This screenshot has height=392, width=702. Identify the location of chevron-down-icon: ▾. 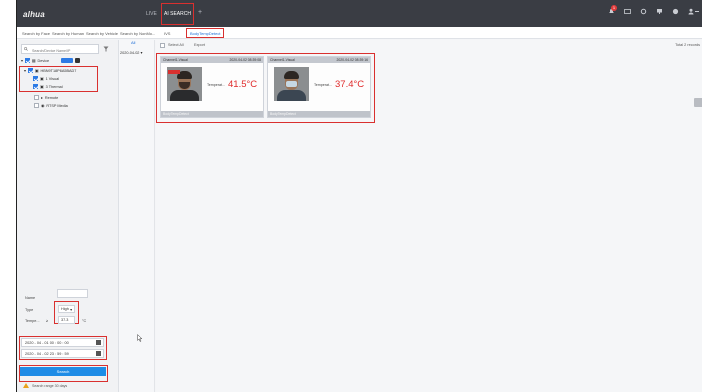
(71, 310).